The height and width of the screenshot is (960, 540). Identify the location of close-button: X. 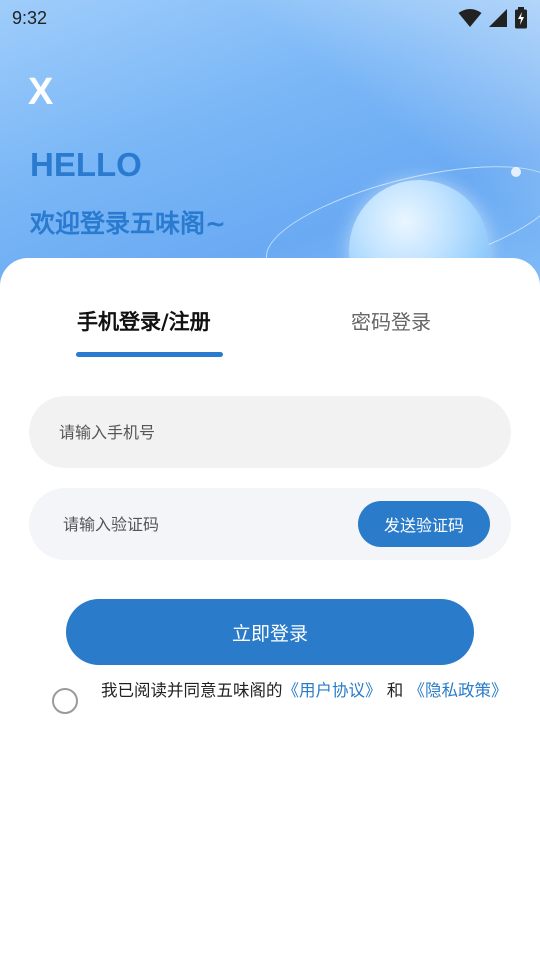
(44, 92).